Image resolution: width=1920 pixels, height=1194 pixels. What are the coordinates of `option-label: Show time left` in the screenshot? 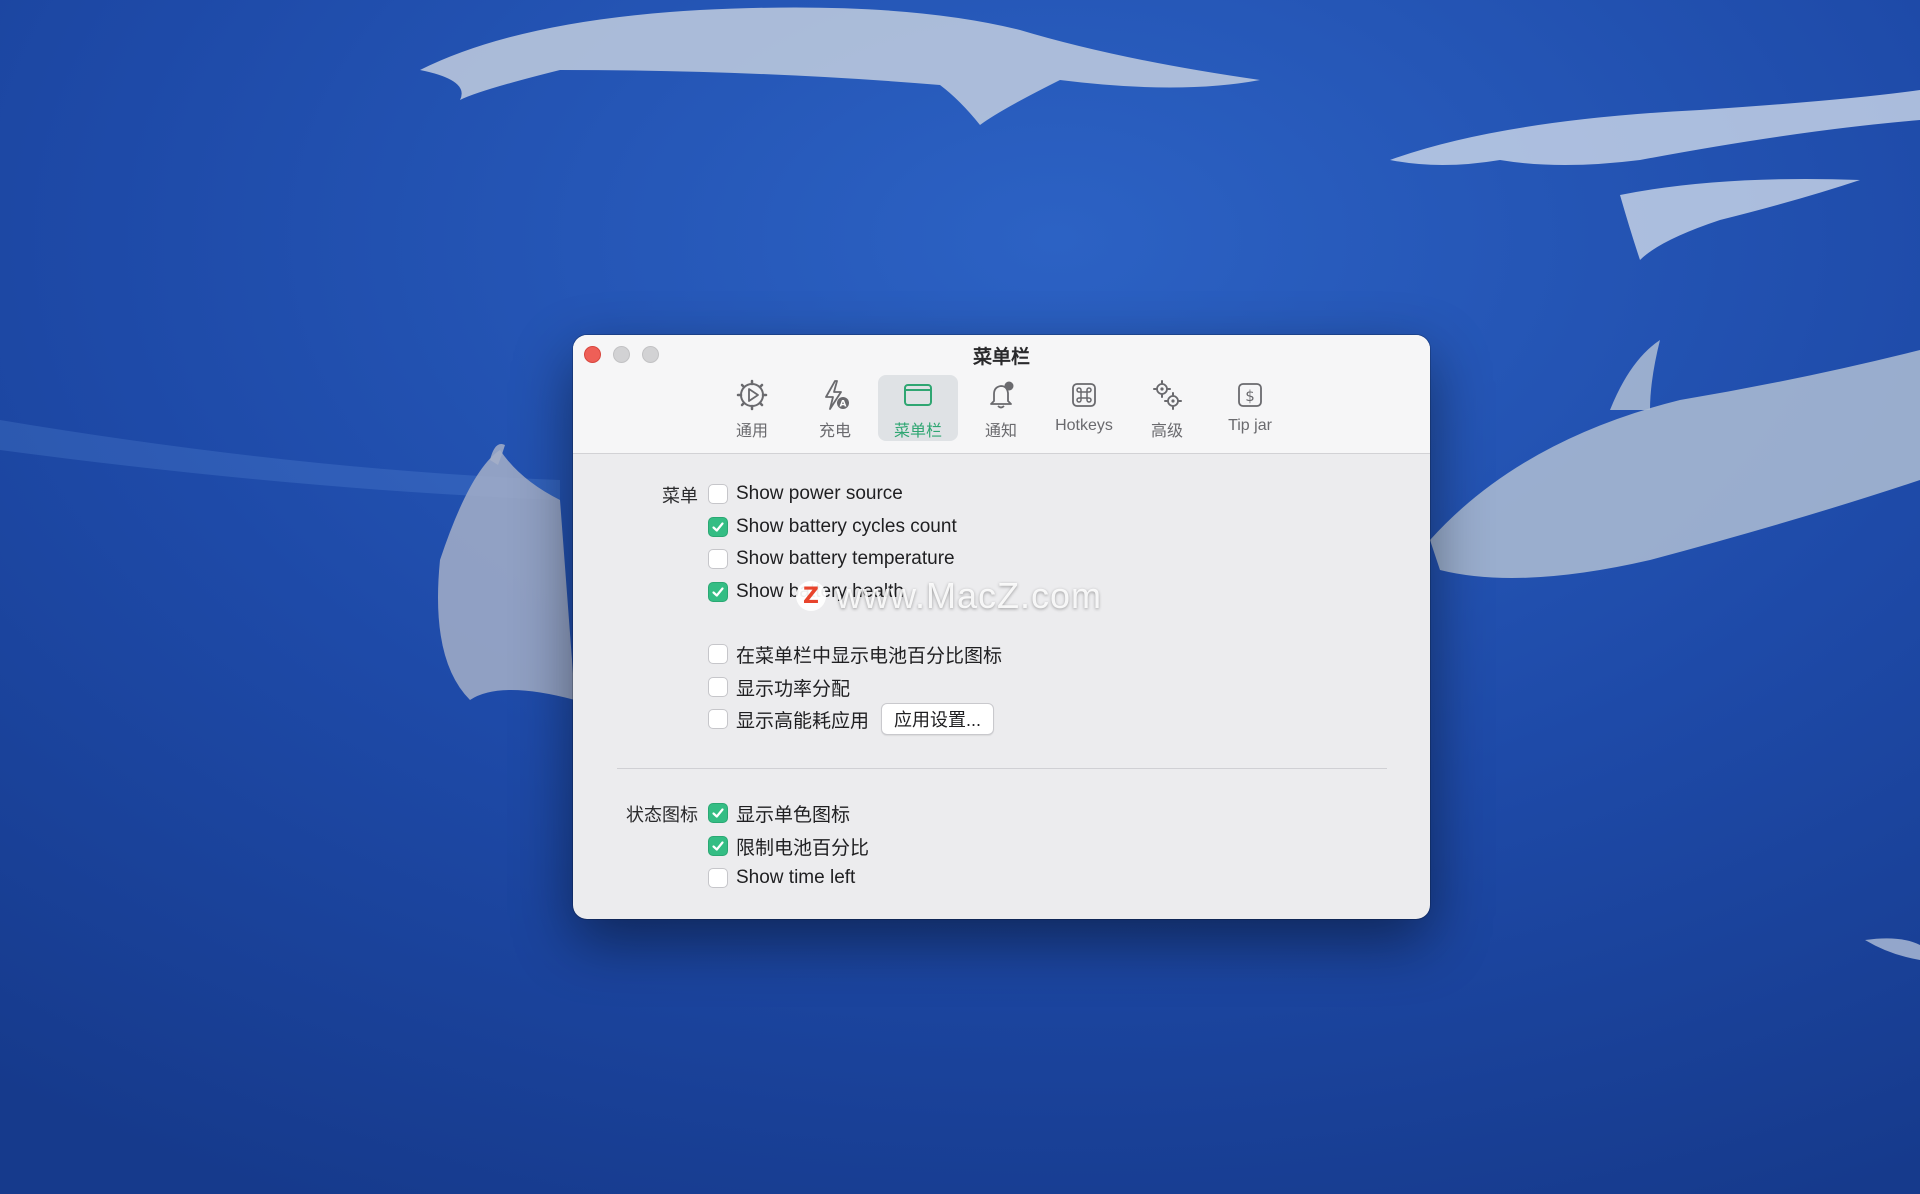 It's located at (796, 877).